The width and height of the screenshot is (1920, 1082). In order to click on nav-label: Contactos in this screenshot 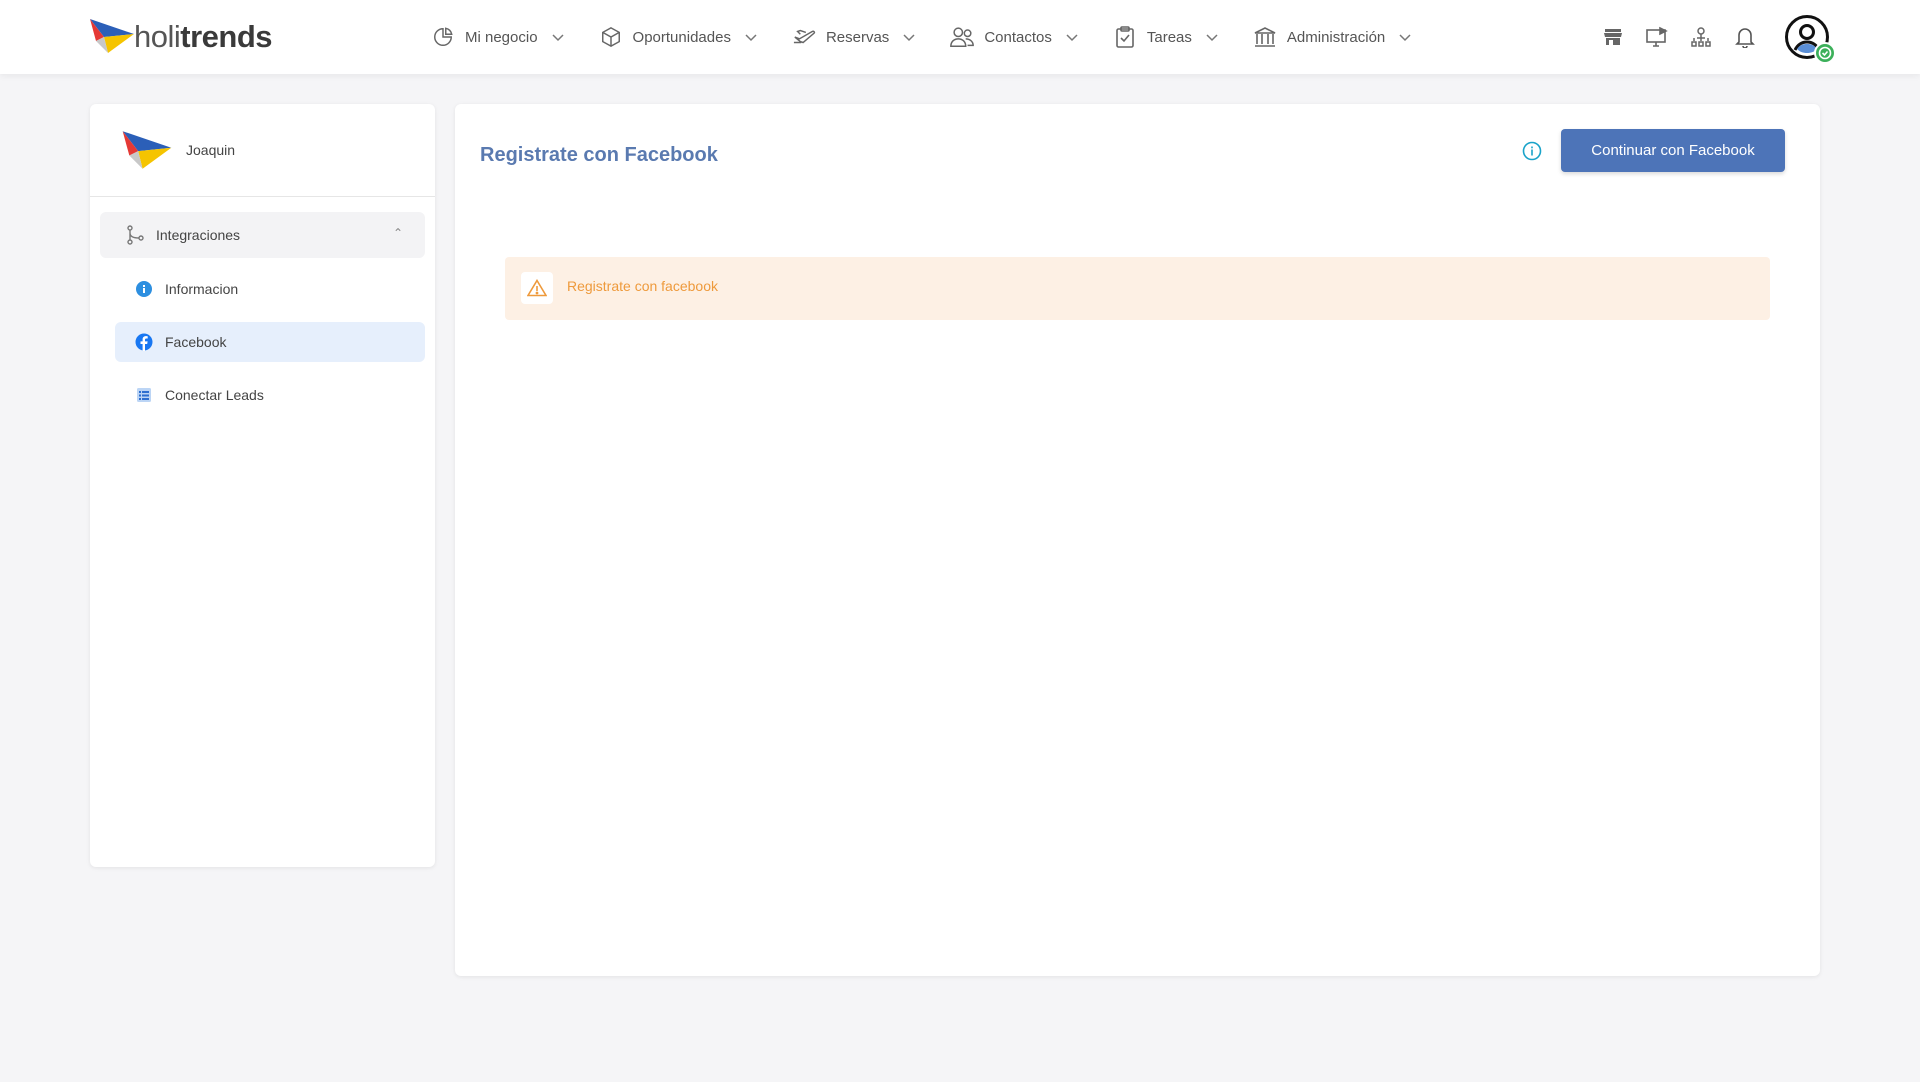, I will do `click(1018, 37)`.